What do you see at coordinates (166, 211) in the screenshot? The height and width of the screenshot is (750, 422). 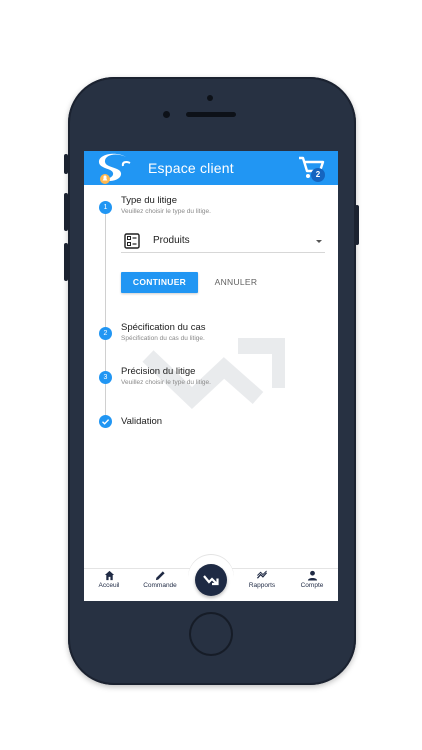 I see `step-1-subtitle: Veuillez choisir le type du litige.` at bounding box center [166, 211].